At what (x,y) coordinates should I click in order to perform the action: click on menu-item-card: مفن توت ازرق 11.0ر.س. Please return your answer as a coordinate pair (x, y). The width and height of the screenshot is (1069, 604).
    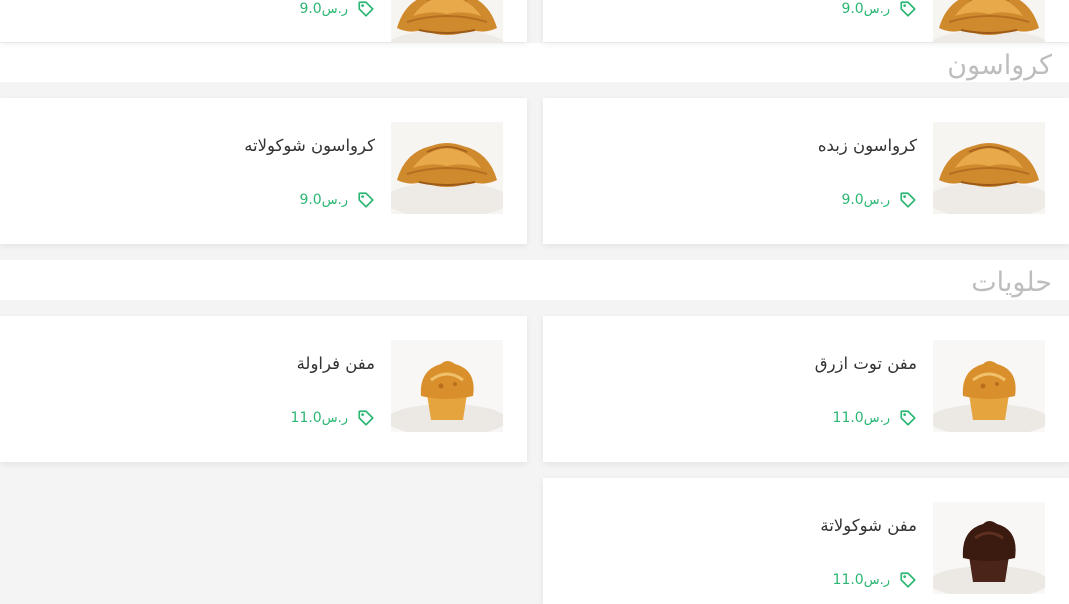
    Looking at the image, I should click on (806, 389).